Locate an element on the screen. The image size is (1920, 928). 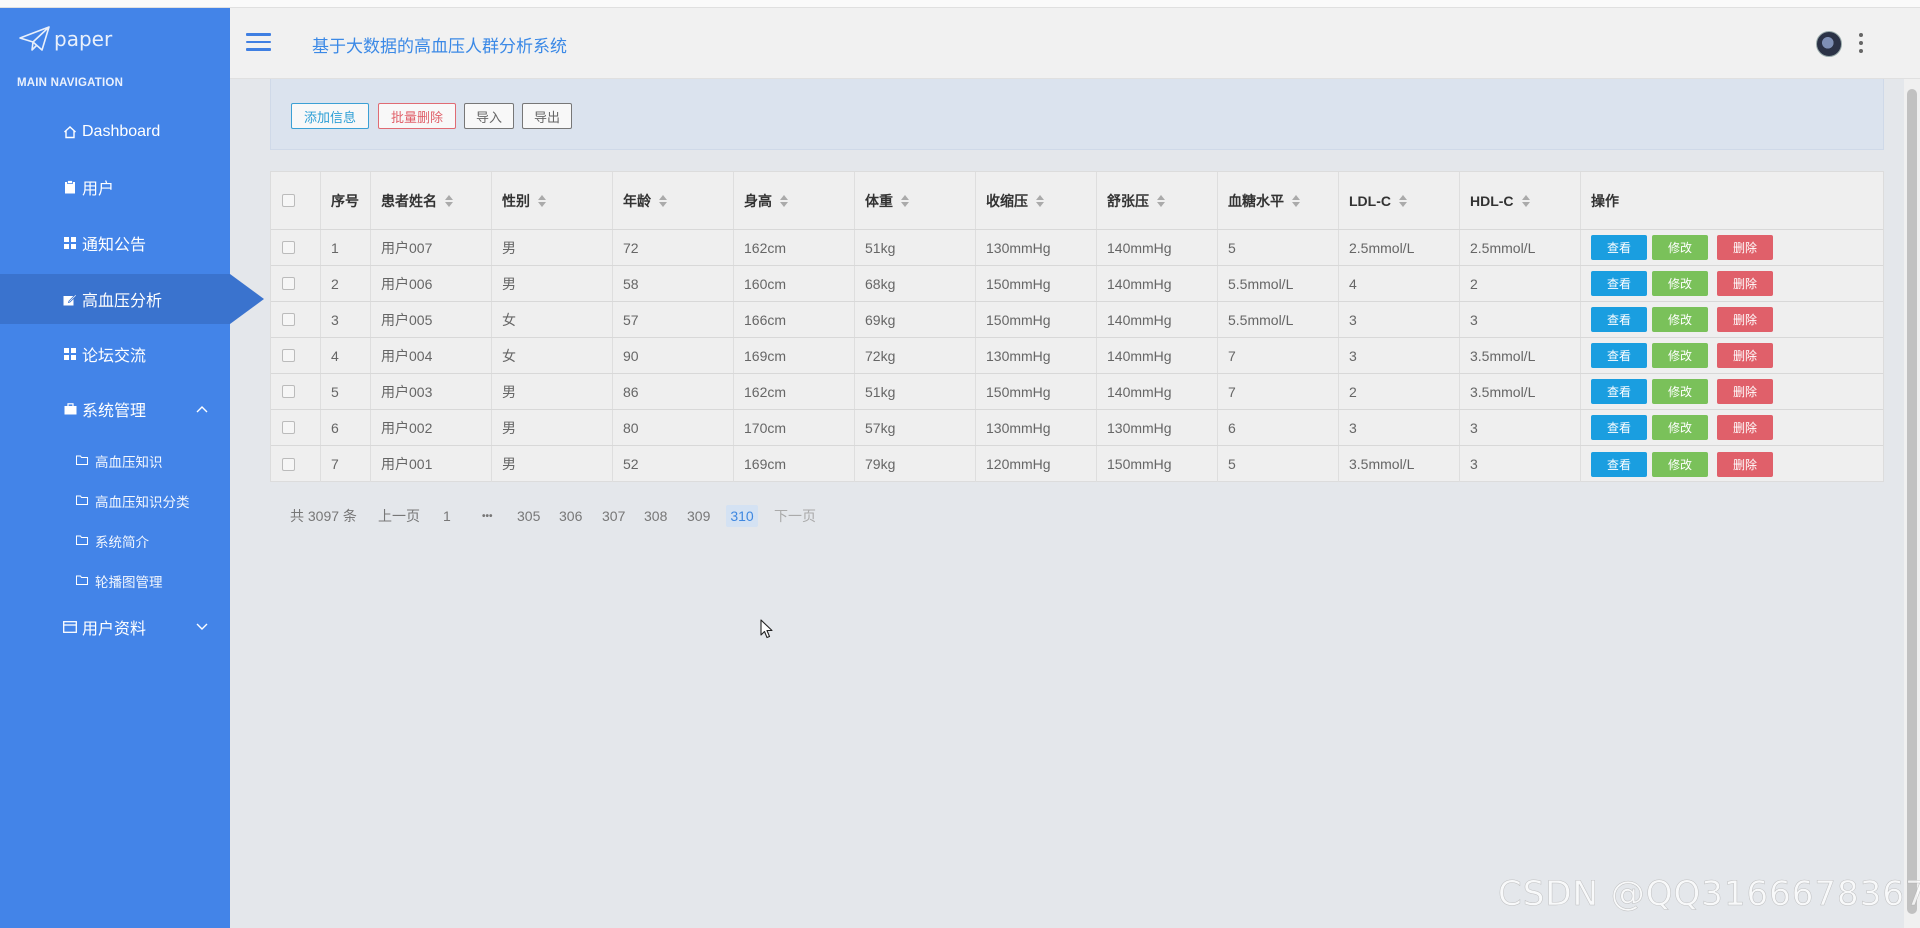
logo: paper is located at coordinates (65, 39).